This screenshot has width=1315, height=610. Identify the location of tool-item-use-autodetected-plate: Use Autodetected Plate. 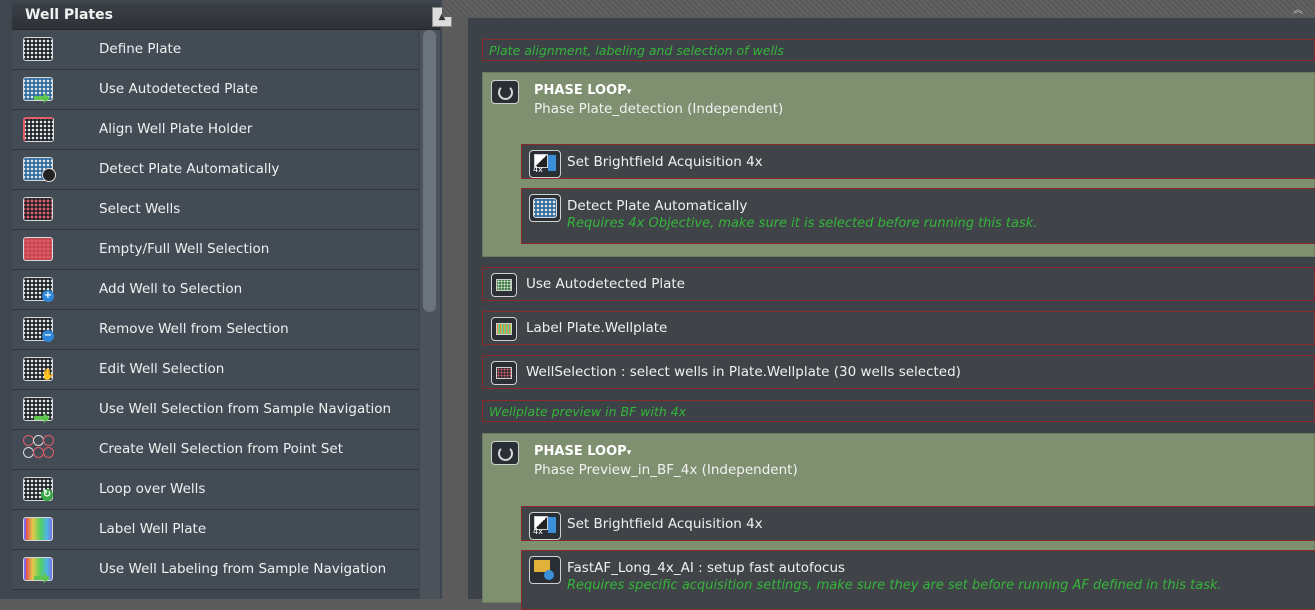
(215, 90).